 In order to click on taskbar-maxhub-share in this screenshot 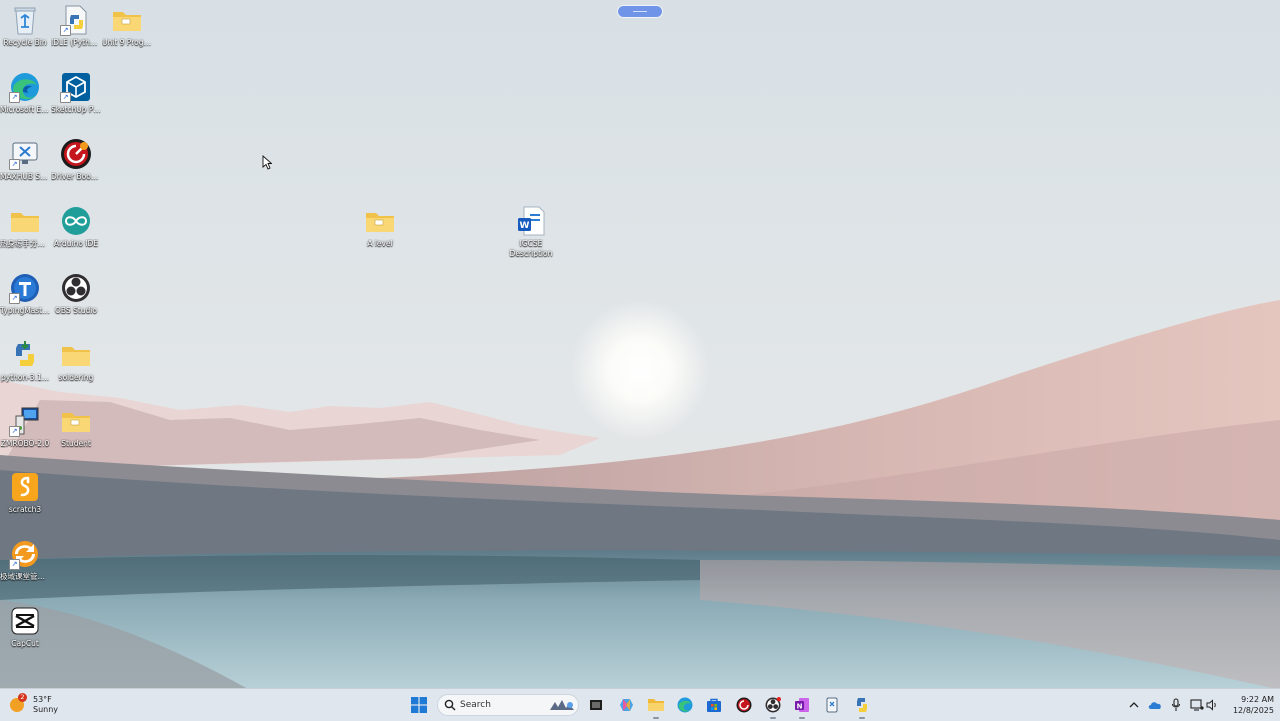, I will do `click(832, 705)`.